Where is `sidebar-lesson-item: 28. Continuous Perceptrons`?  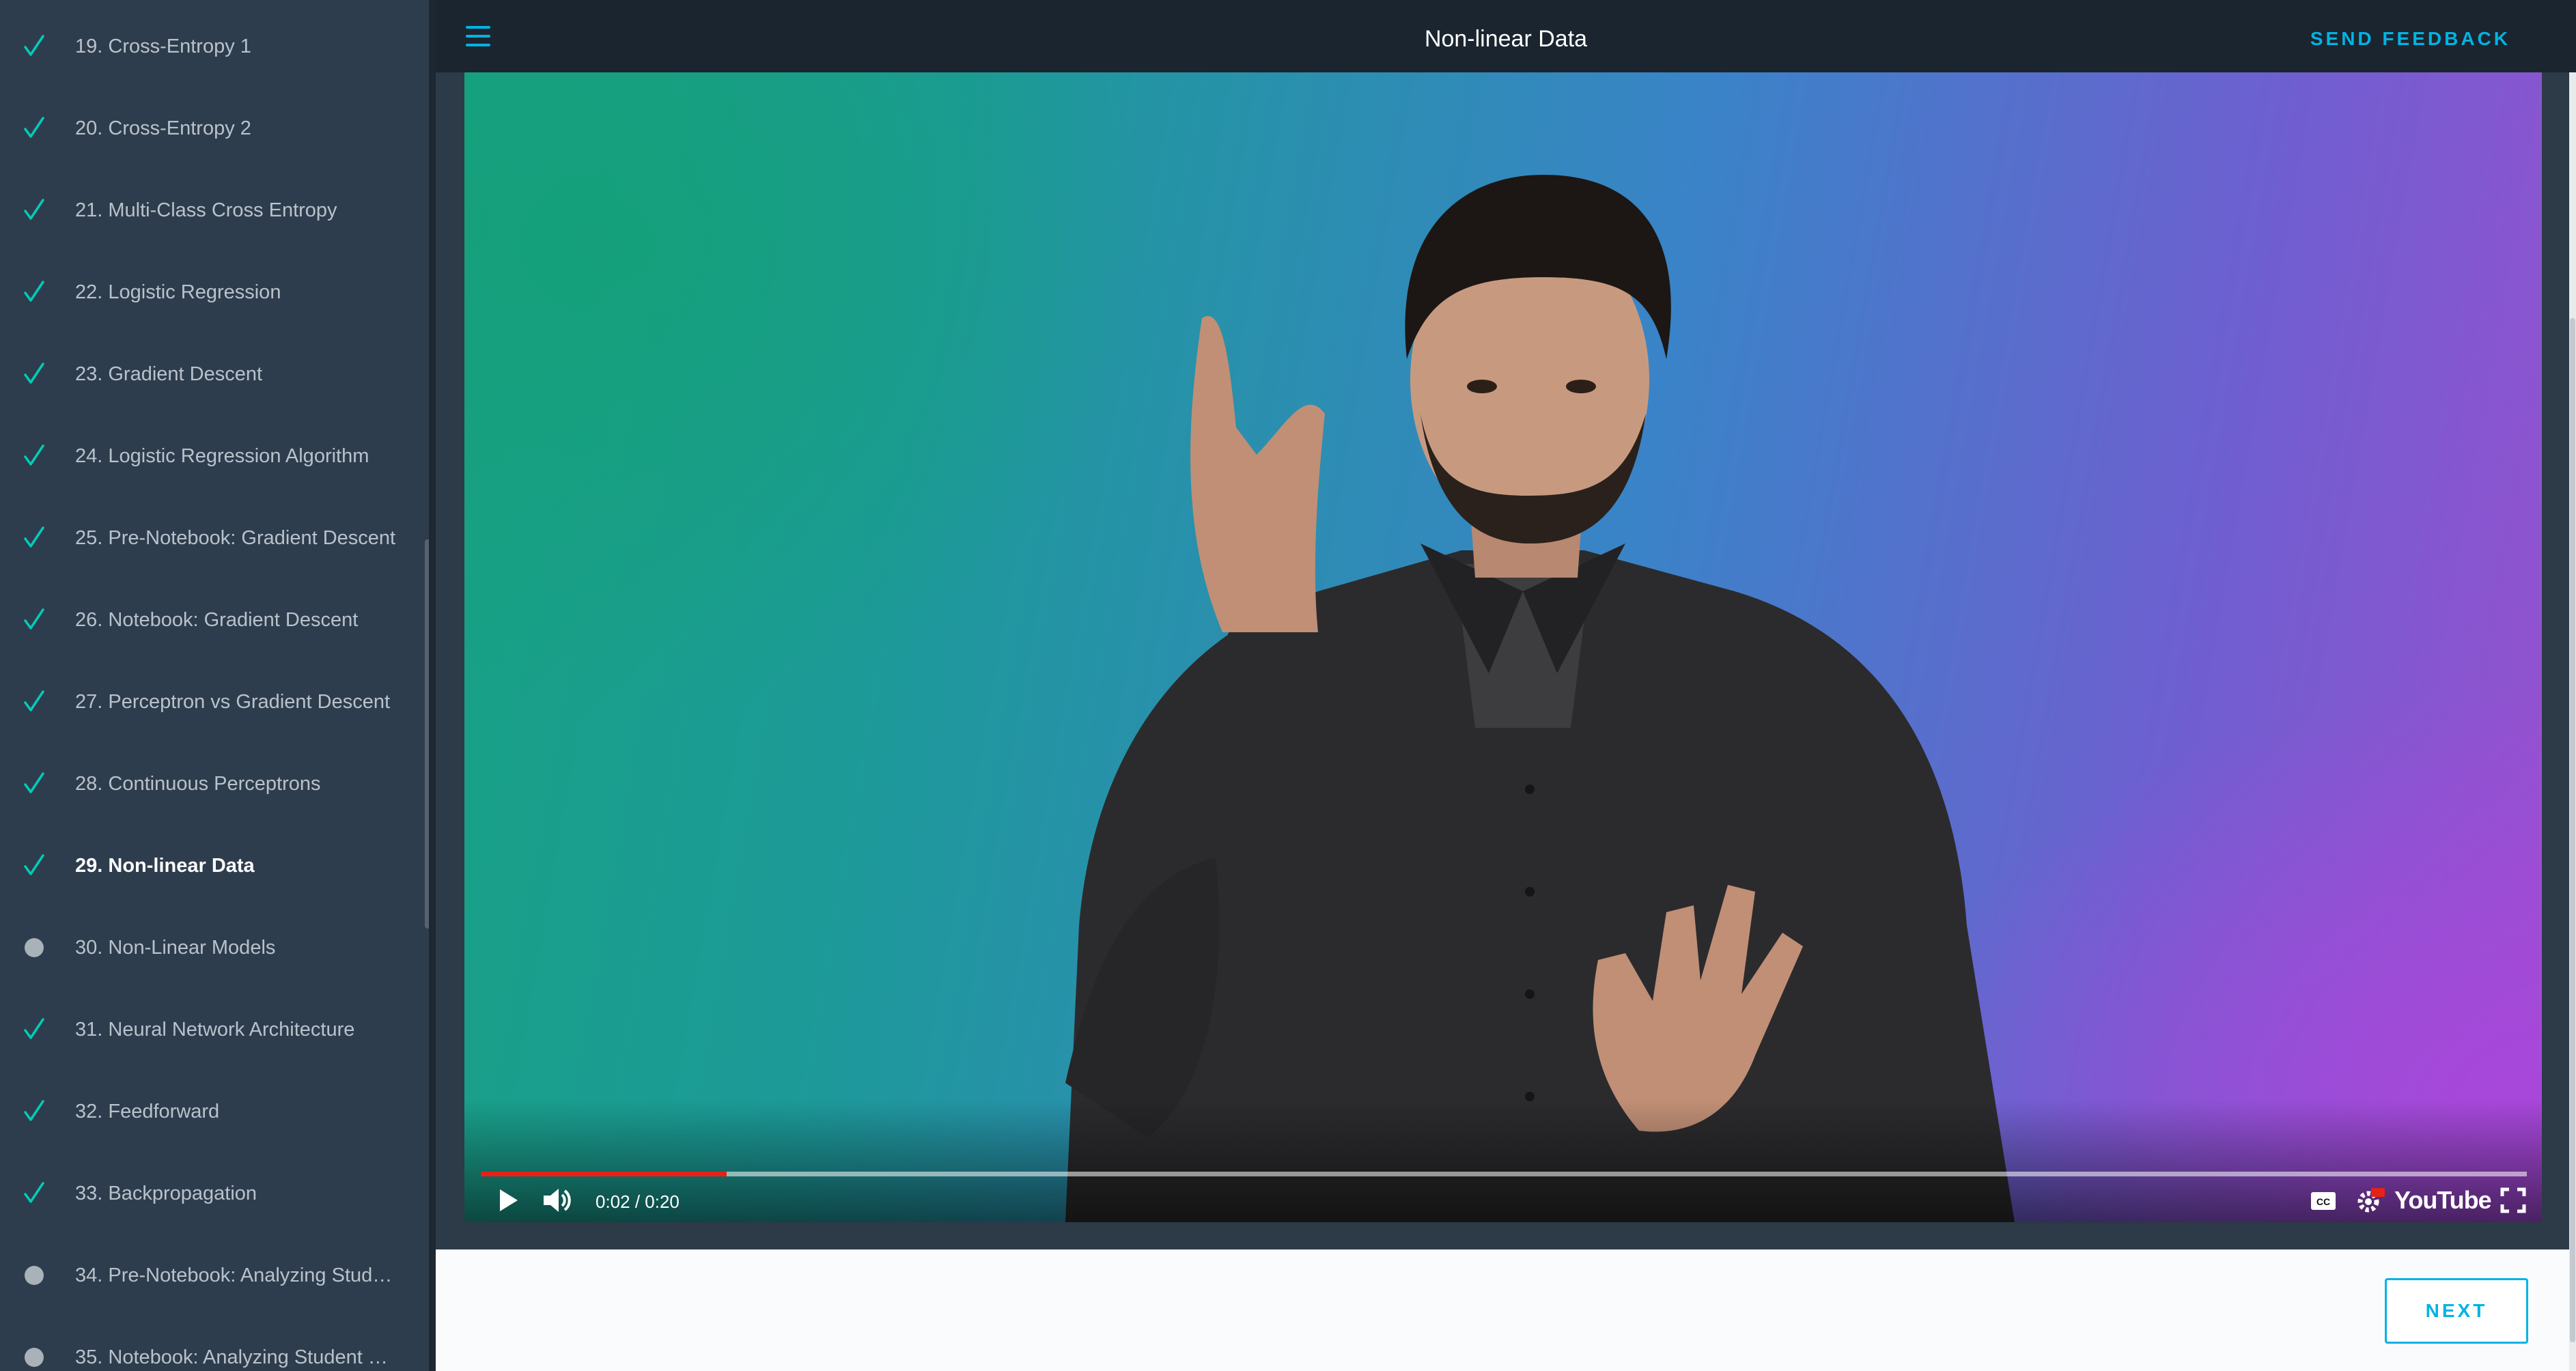 sidebar-lesson-item: 28. Continuous Perceptrons is located at coordinates (214, 784).